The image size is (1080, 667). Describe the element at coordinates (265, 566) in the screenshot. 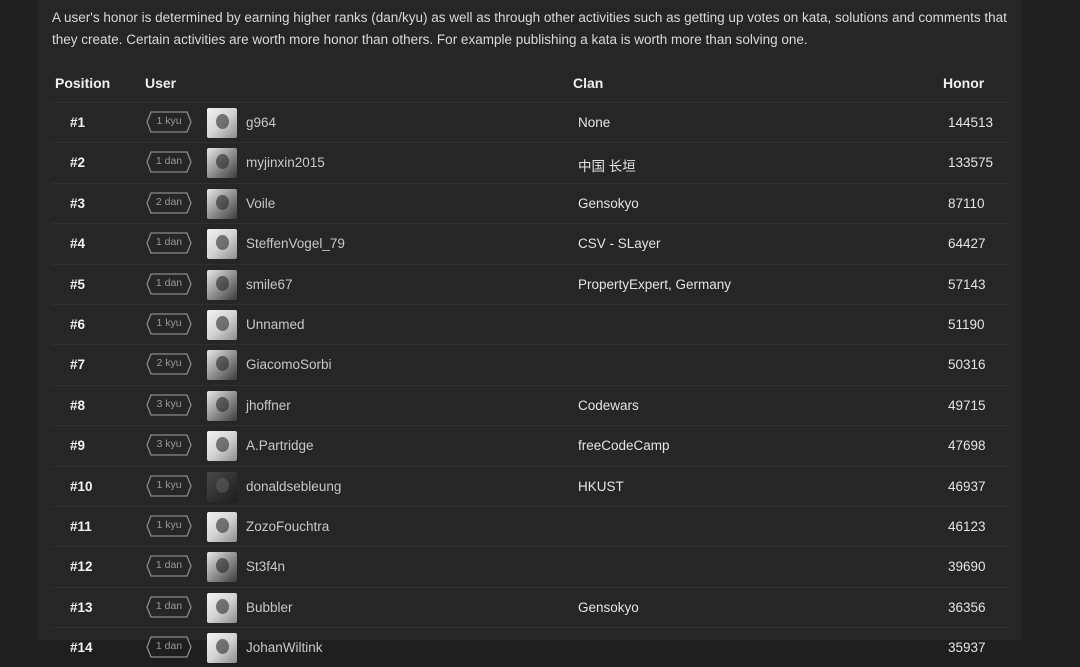

I see `username-link: St3f4n` at that location.